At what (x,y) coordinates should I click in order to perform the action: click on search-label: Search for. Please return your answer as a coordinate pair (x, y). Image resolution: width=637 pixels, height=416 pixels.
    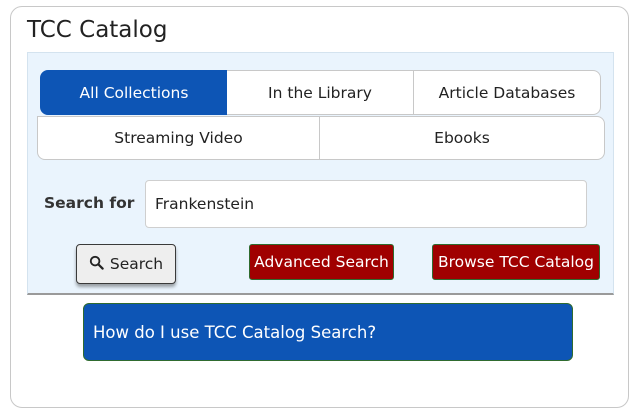
    Looking at the image, I should click on (89, 203).